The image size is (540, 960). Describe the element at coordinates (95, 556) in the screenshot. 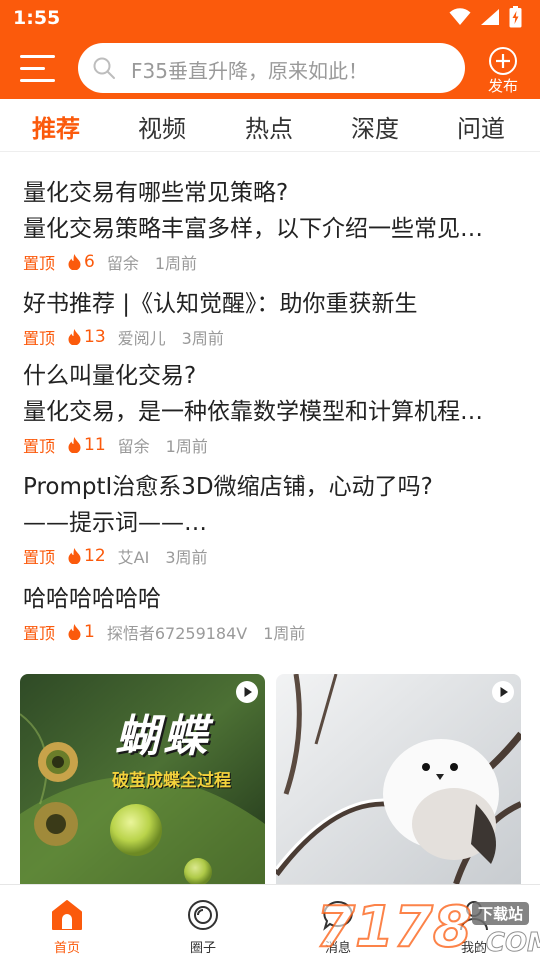

I see `hot-value: 12` at that location.